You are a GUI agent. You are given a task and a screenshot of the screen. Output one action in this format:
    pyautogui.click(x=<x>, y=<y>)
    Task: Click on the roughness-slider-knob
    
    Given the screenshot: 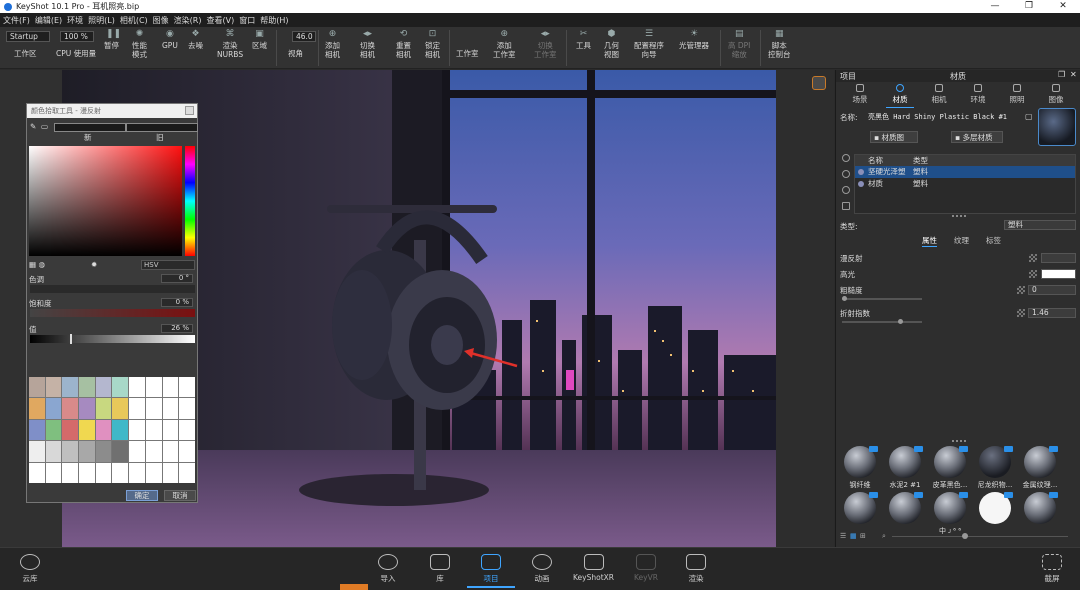 What is the action you would take?
    pyautogui.click(x=844, y=298)
    